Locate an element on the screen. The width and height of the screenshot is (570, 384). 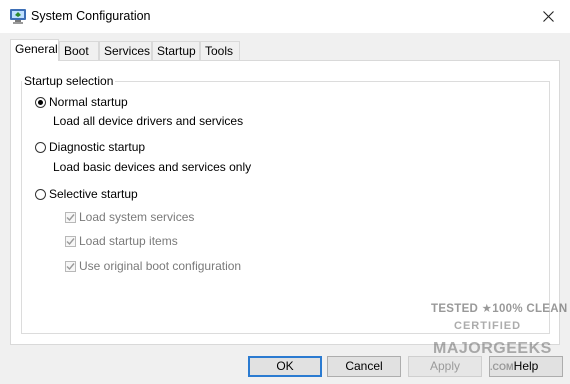
load-system-services-label: Load system services is located at coordinates (137, 217).